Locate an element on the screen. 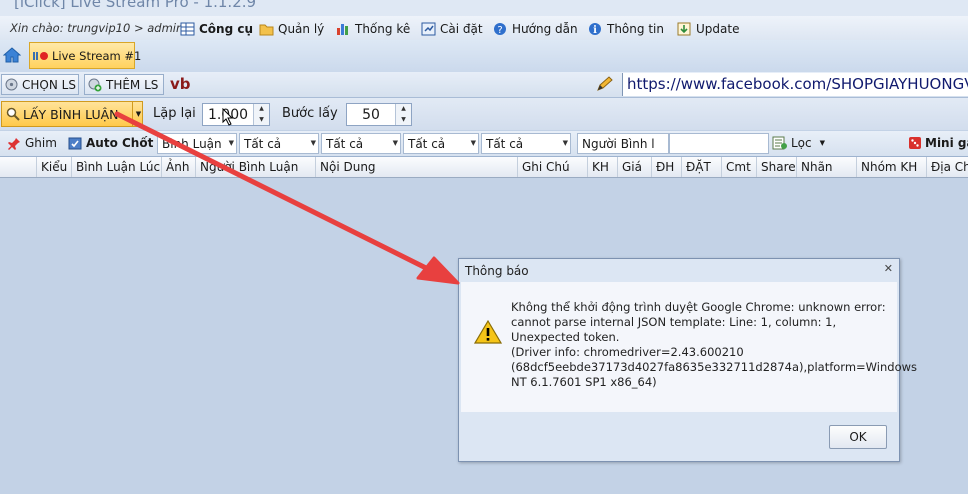 This screenshot has width=968, height=494. loc-button: Lọc ▼ is located at coordinates (798, 143).